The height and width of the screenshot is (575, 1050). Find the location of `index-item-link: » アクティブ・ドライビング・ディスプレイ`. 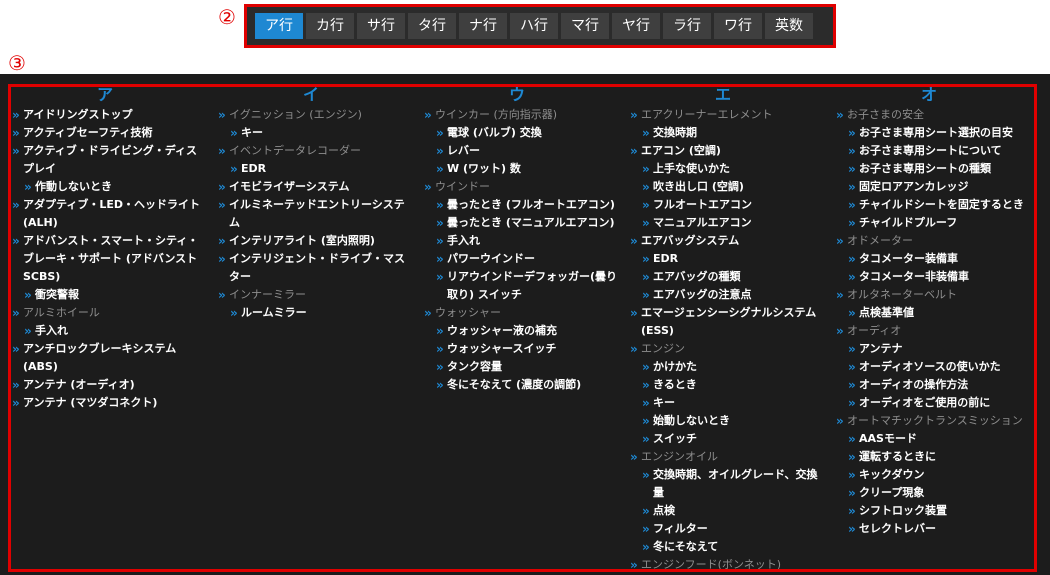

index-item-link: » アクティブ・ドライビング・ディスプレイ is located at coordinates (110, 160).